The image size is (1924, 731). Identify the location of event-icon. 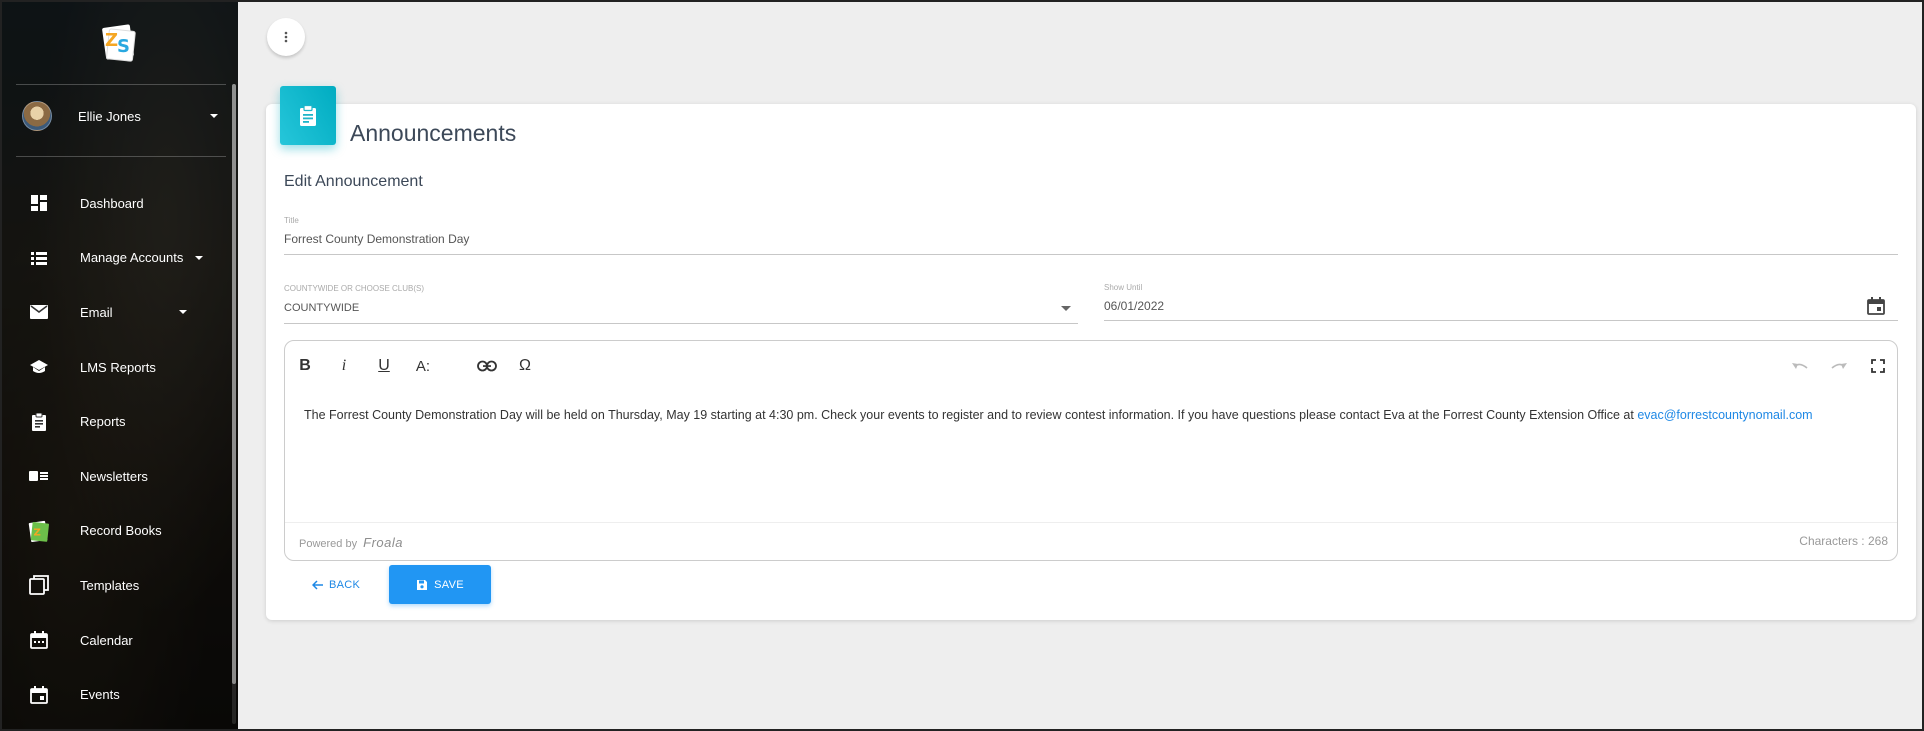
(39, 695).